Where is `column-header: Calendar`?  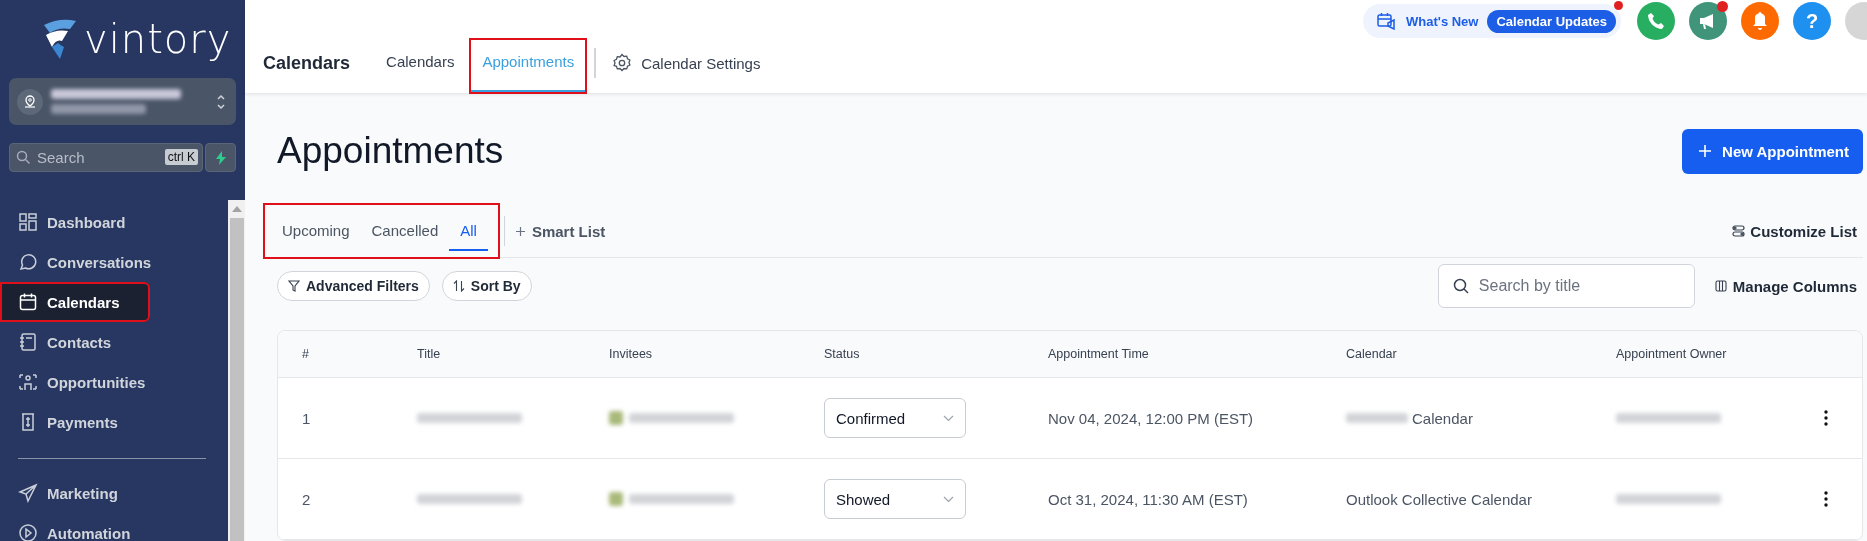
column-header: Calendar is located at coordinates (1372, 354).